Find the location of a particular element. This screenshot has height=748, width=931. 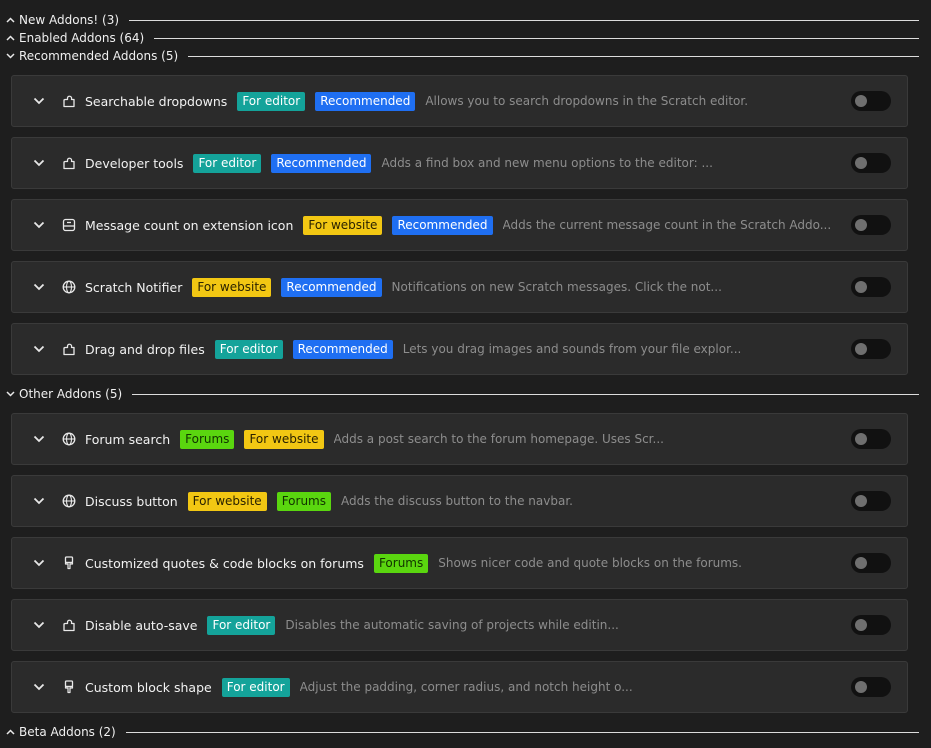

category-recommended-addons: Recommended Addons (5) is located at coordinates (459, 56).